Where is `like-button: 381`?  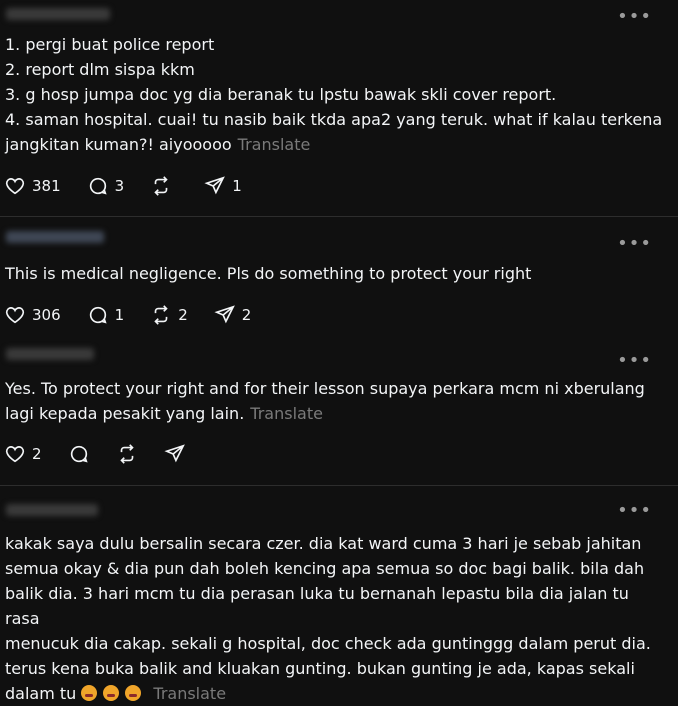 like-button: 381 is located at coordinates (32, 186).